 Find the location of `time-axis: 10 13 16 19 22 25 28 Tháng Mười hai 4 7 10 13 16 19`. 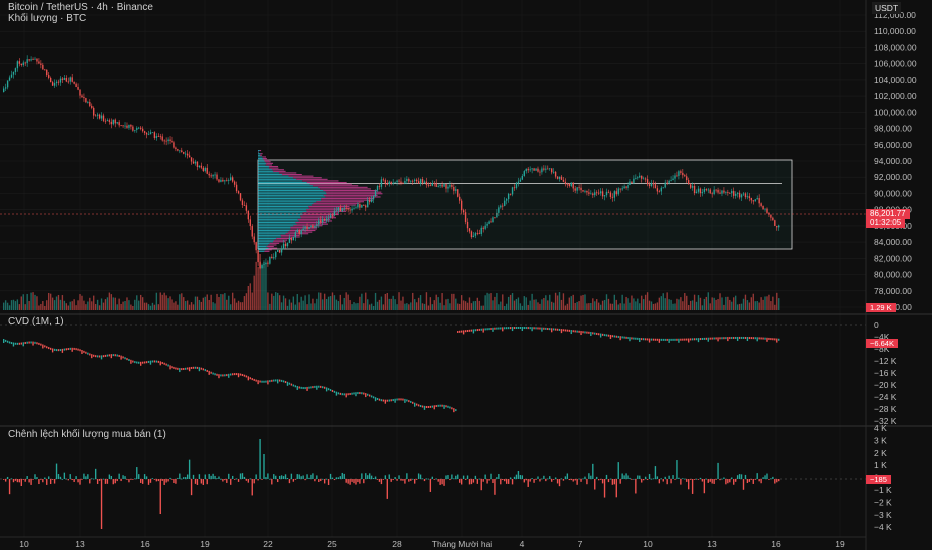

time-axis: 10 13 16 19 22 25 28 Tháng Mười hai 4 7 10 13 16 19 is located at coordinates (432, 544).